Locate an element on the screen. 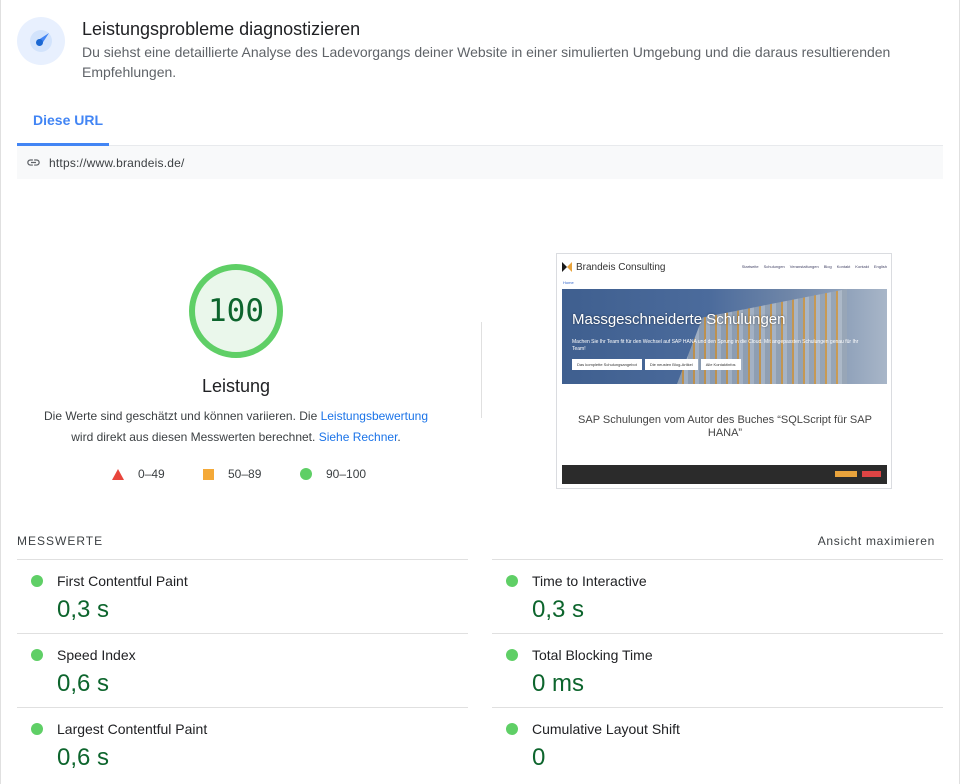 Image resolution: width=960 pixels, height=784 pixels. thumb-hero-title: Massgeschneiderte Schulungen is located at coordinates (679, 319).